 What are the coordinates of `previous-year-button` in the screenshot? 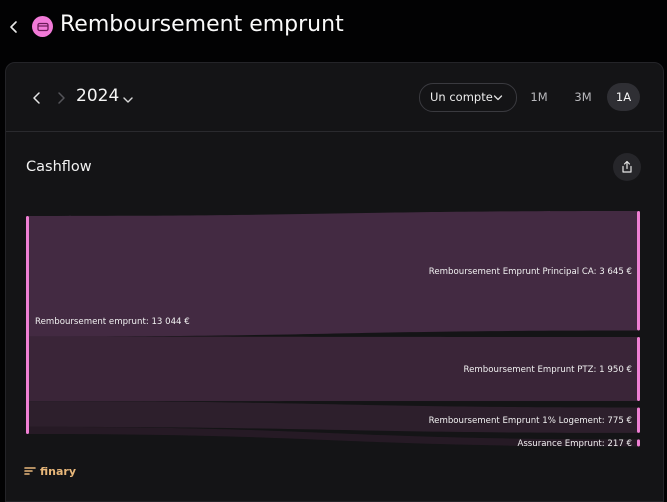 It's located at (37, 98).